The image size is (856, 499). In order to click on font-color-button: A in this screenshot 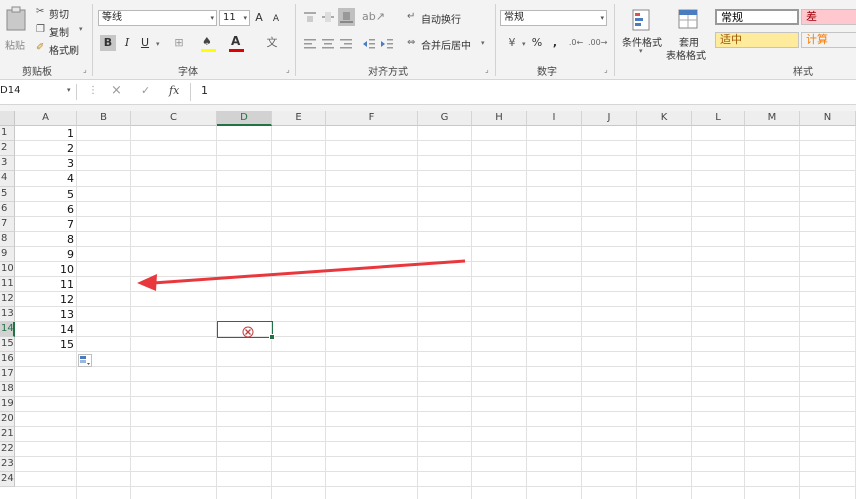, I will do `click(241, 43)`.